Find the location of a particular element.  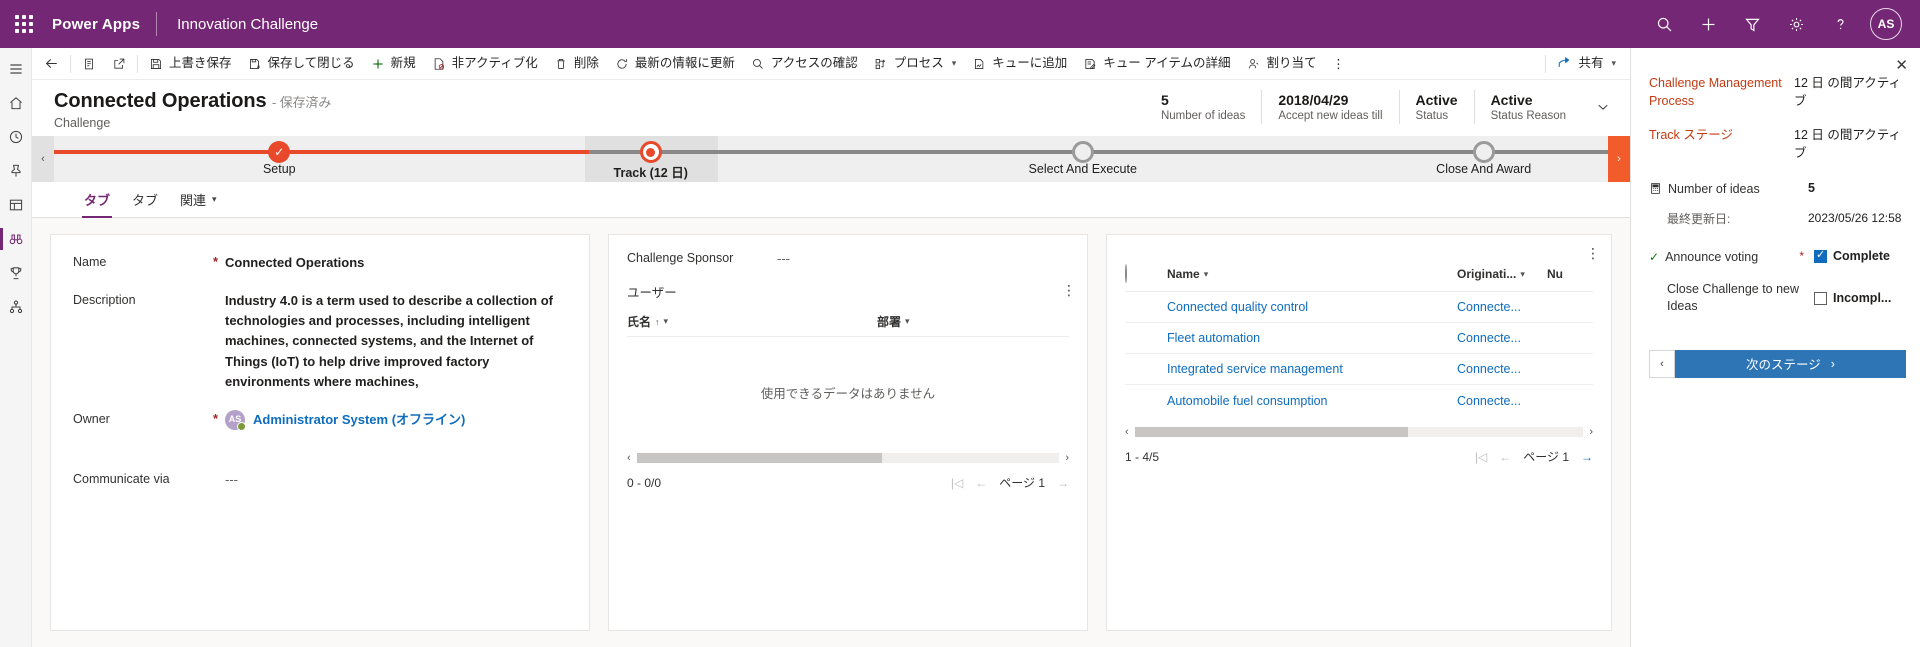

complete-checkbox is located at coordinates (1820, 255).